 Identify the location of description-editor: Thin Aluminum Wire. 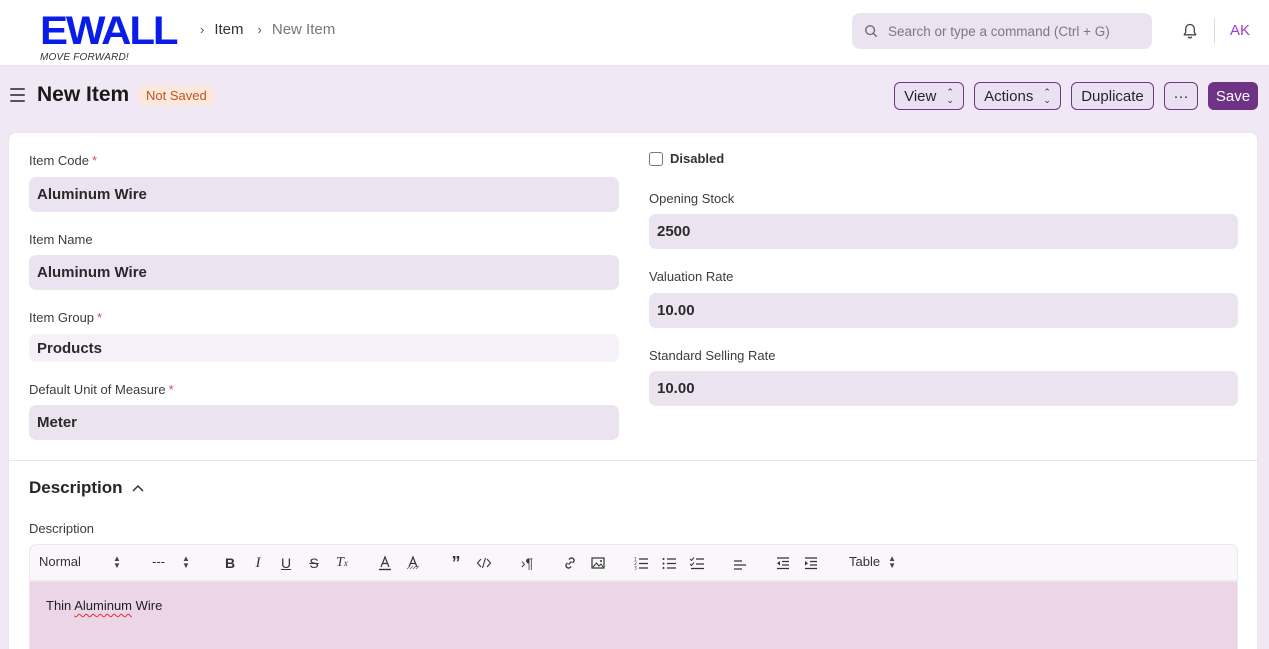
(633, 615).